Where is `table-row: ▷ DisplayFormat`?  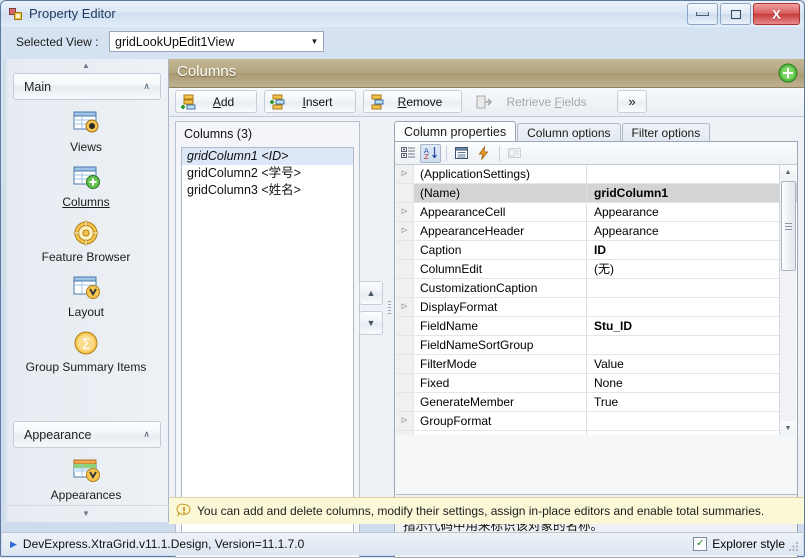
table-row: ▷ DisplayFormat is located at coordinates (596, 307).